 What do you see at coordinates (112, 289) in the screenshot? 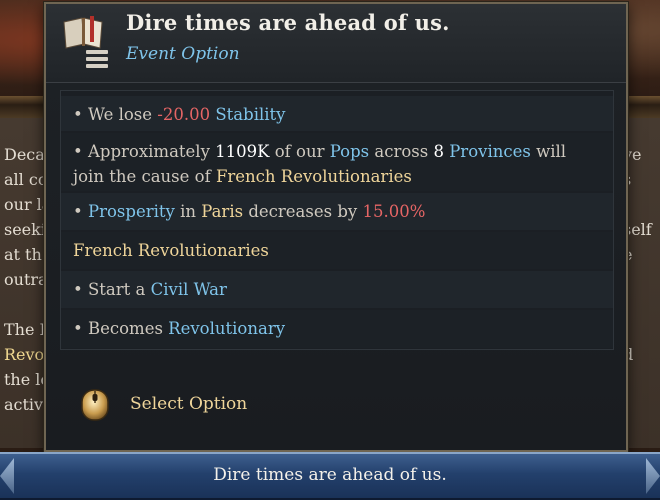
I see `effect-text-segment: • Start a` at bounding box center [112, 289].